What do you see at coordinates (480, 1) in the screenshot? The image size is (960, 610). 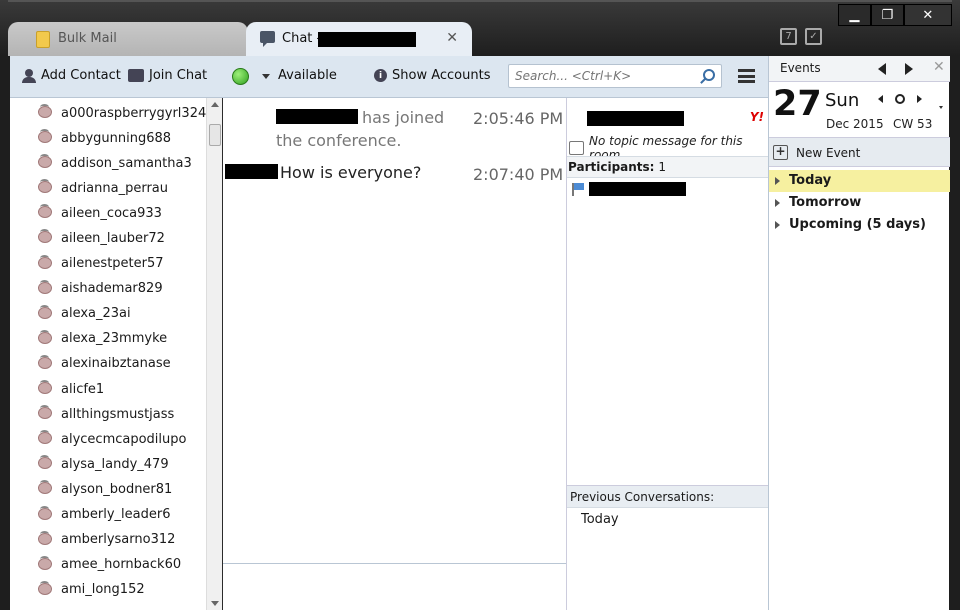 I see `window-frame-top` at bounding box center [480, 1].